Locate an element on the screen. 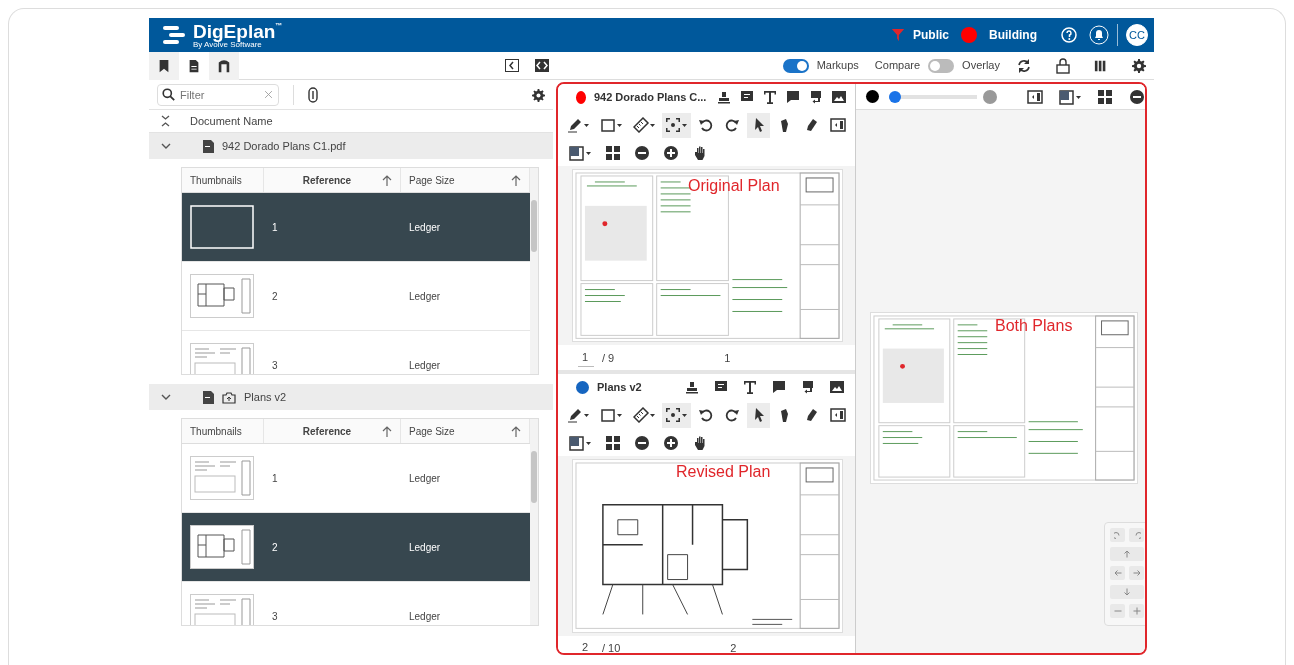 Image resolution: width=1294 pixels, height=665 pixels. help-icon is located at coordinates (1069, 35).